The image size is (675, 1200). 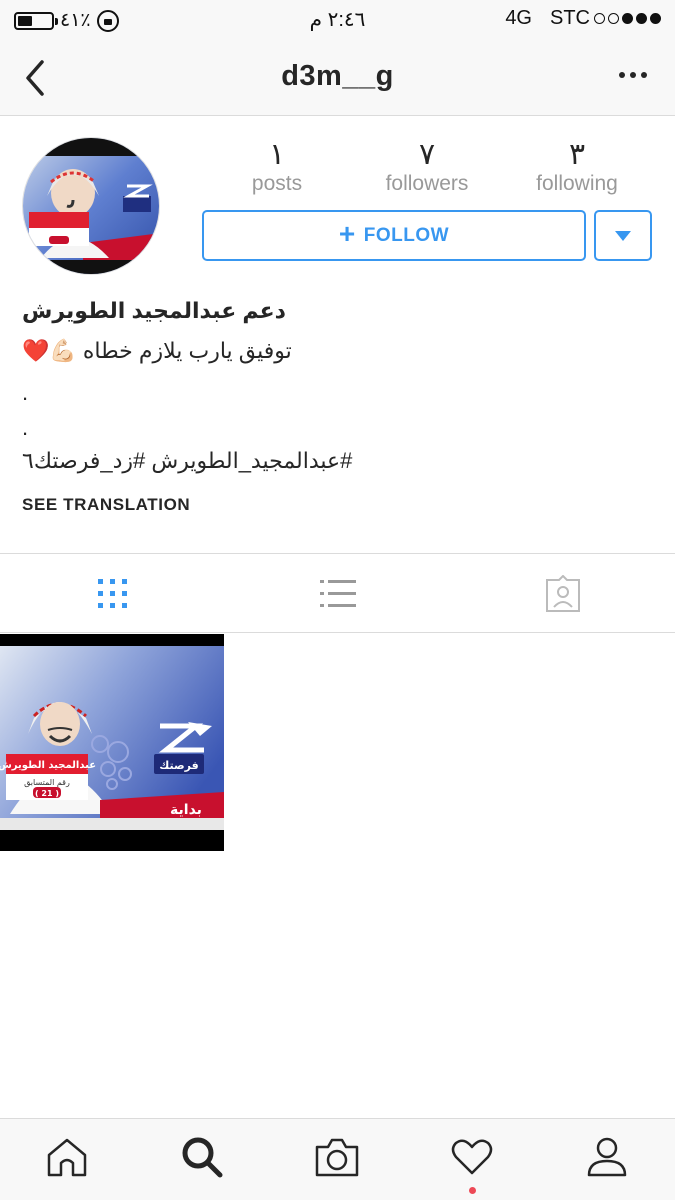 What do you see at coordinates (186, 810) in the screenshot?
I see `post-channel-logo-text: بداية` at bounding box center [186, 810].